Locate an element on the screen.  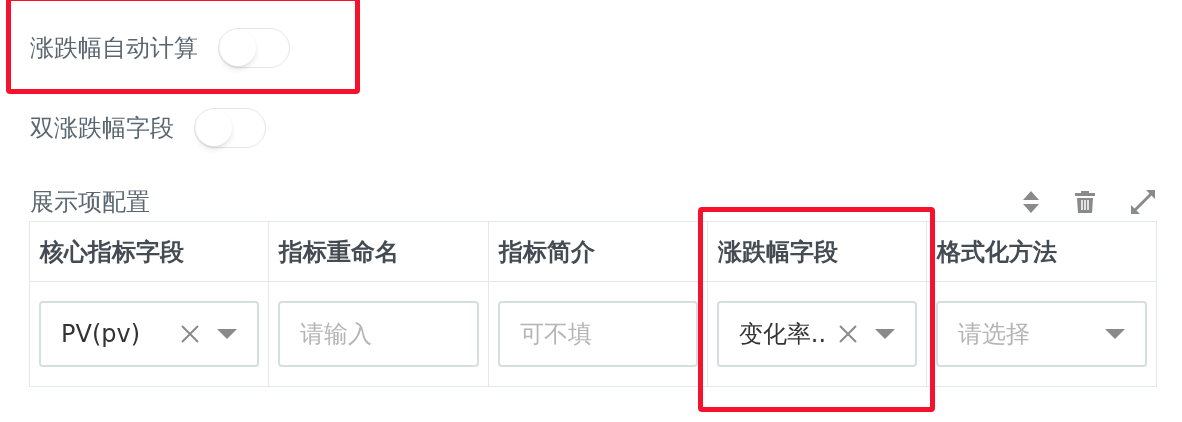
select-field: PV(pv) is located at coordinates (149, 334).